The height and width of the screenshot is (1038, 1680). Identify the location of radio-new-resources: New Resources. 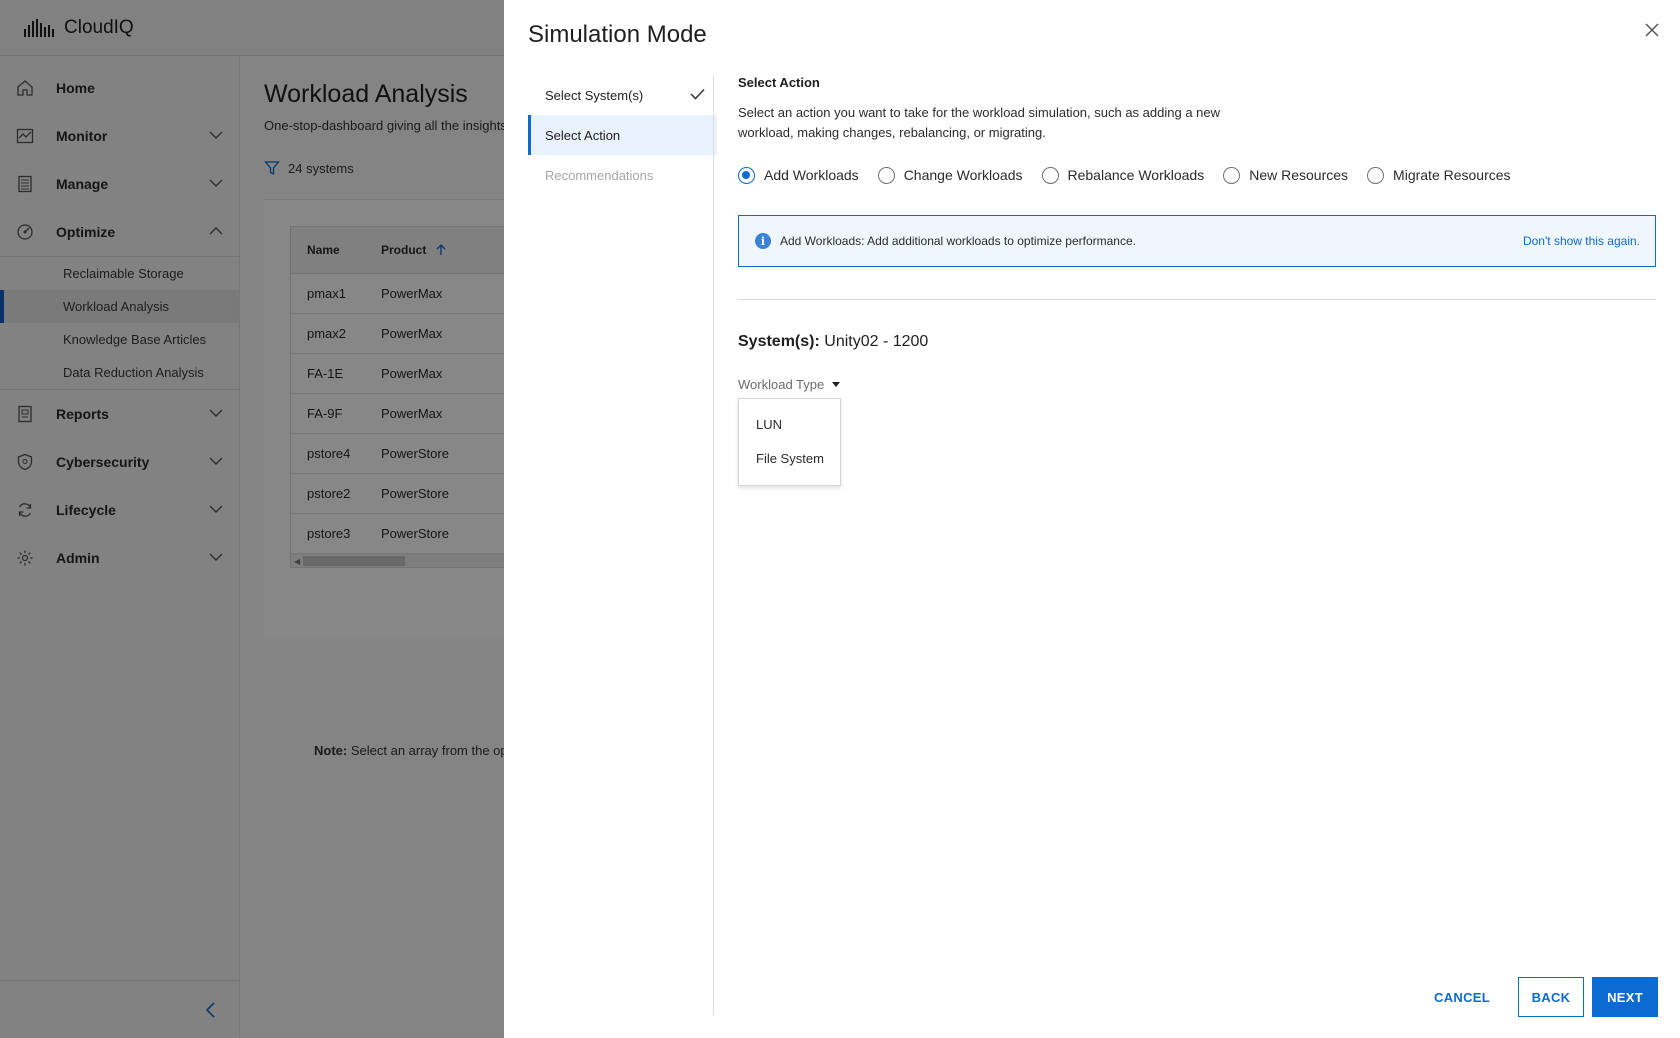
(1286, 175).